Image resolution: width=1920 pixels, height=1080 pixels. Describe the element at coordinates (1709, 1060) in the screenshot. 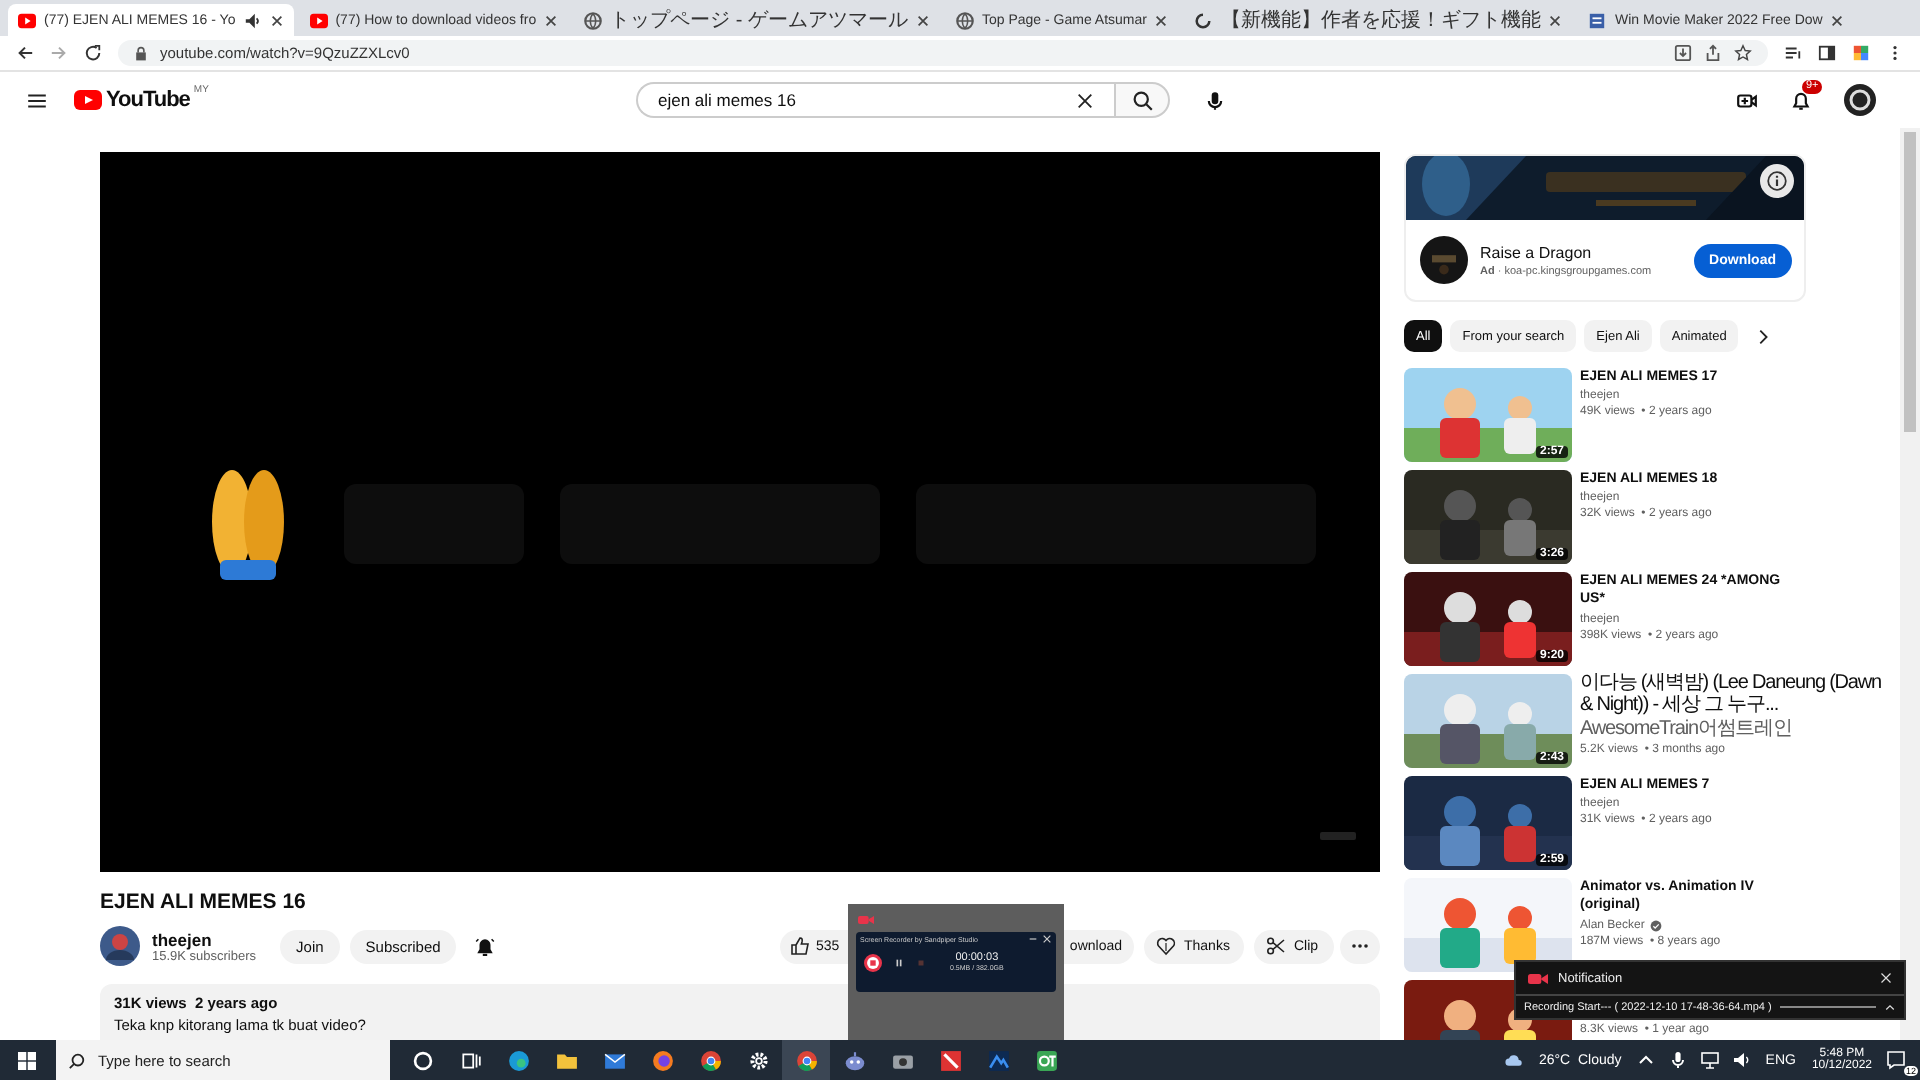

I see `network-icon` at that location.